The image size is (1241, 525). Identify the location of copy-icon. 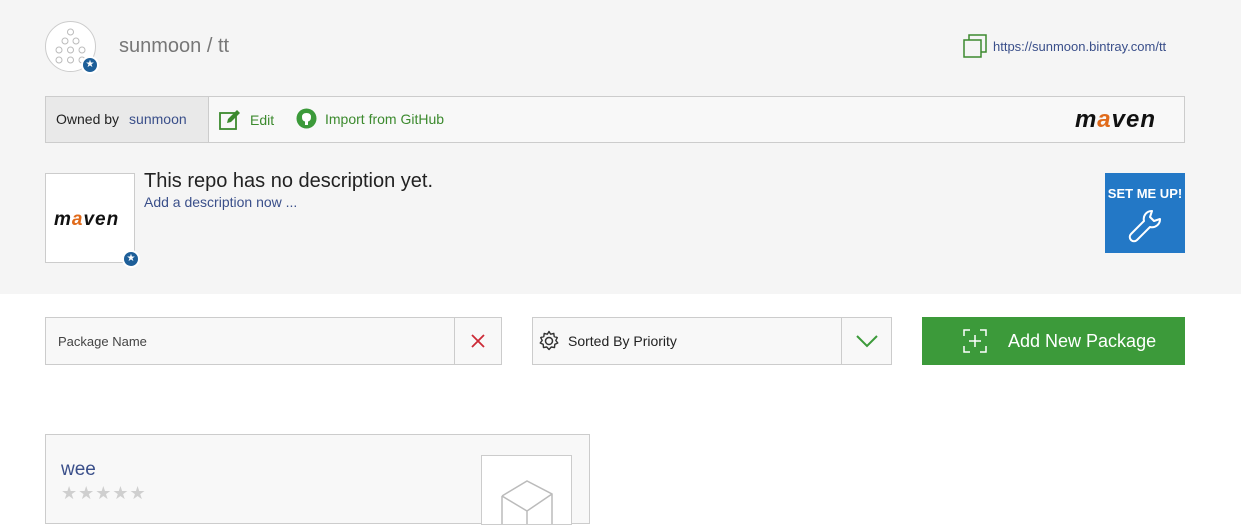
(975, 46).